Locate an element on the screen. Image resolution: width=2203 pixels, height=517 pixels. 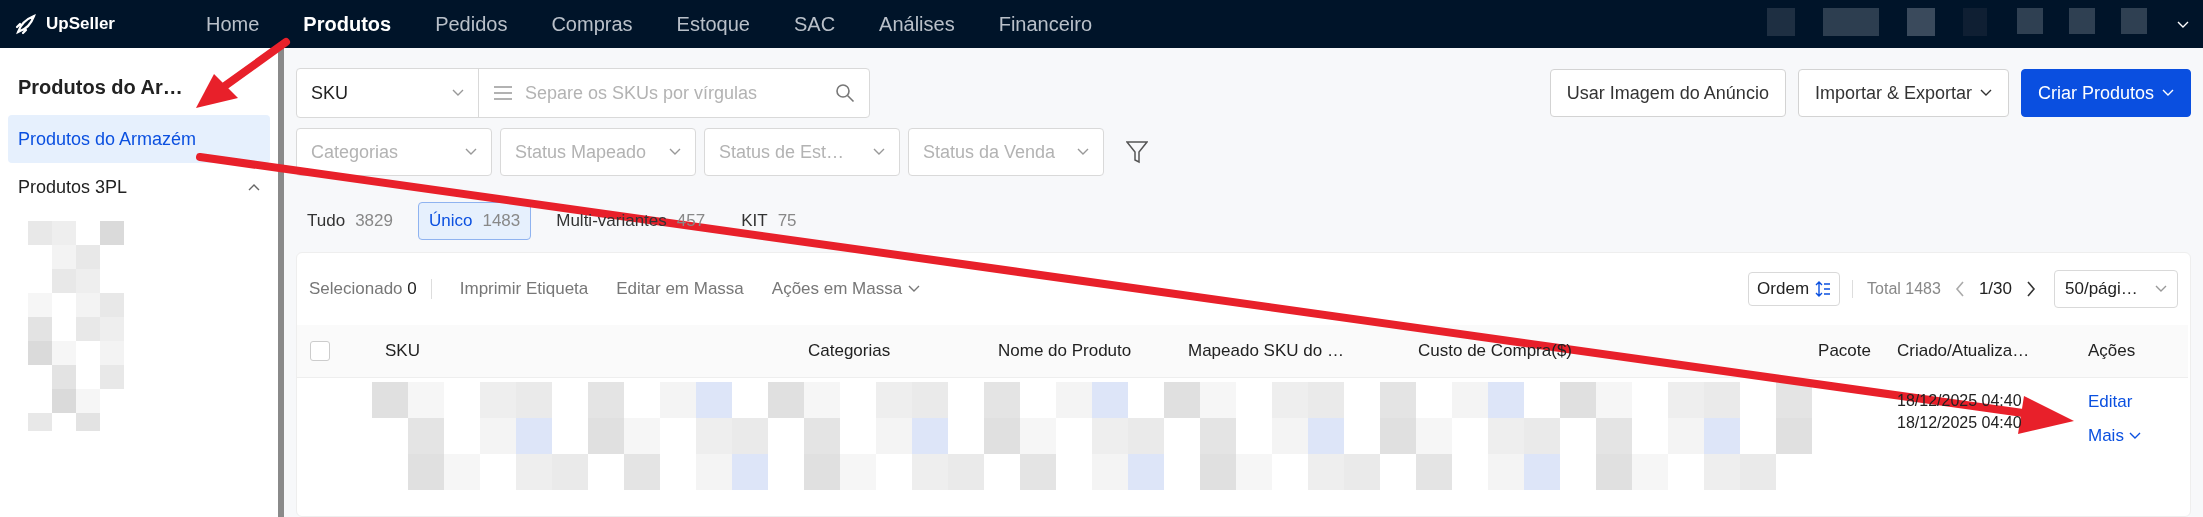
column-header: Pacote is located at coordinates (1844, 351).